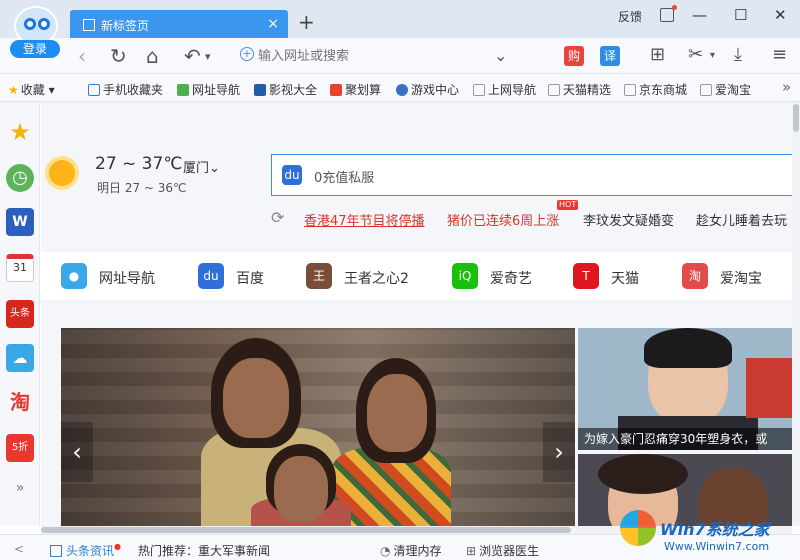 The image size is (800, 560). I want to click on skin-icon, so click(668, 13).